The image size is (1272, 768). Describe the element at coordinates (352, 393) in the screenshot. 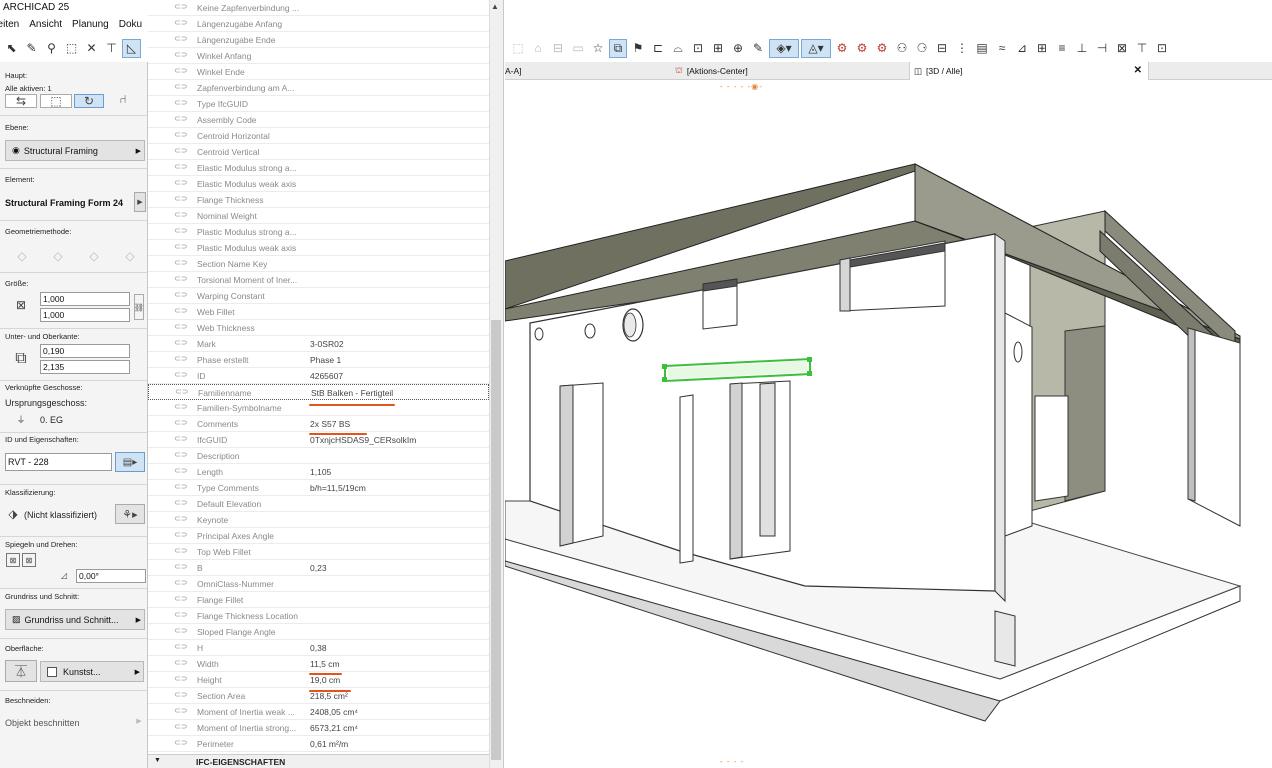

I see `property-value: StB Balken - Fertigteil` at that location.